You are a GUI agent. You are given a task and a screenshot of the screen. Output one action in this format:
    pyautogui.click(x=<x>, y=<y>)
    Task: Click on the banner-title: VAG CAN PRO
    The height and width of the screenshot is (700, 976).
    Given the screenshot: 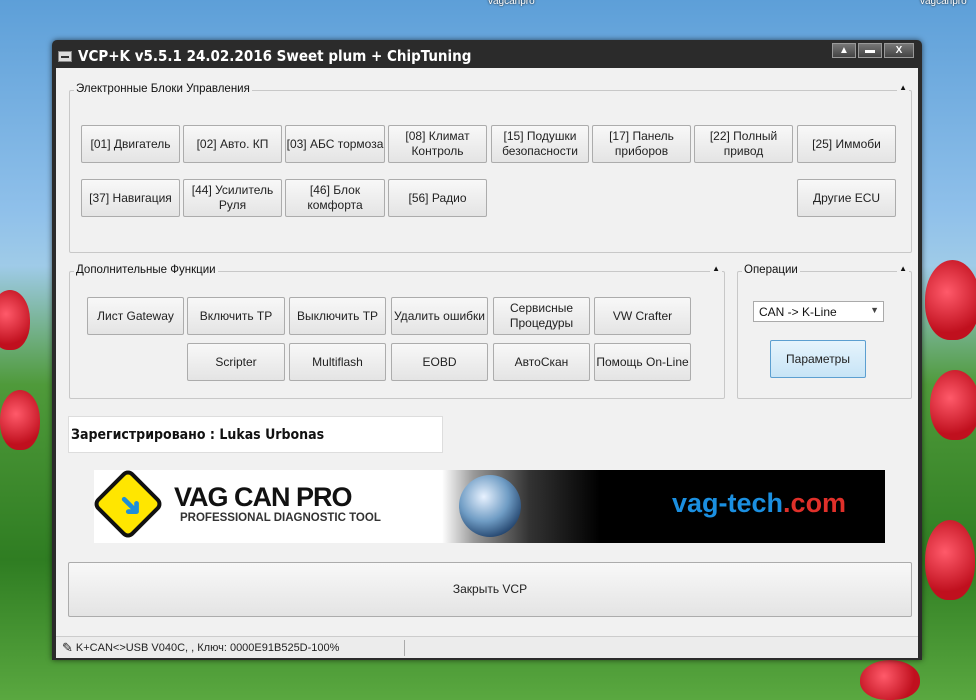 What is the action you would take?
    pyautogui.click(x=263, y=497)
    